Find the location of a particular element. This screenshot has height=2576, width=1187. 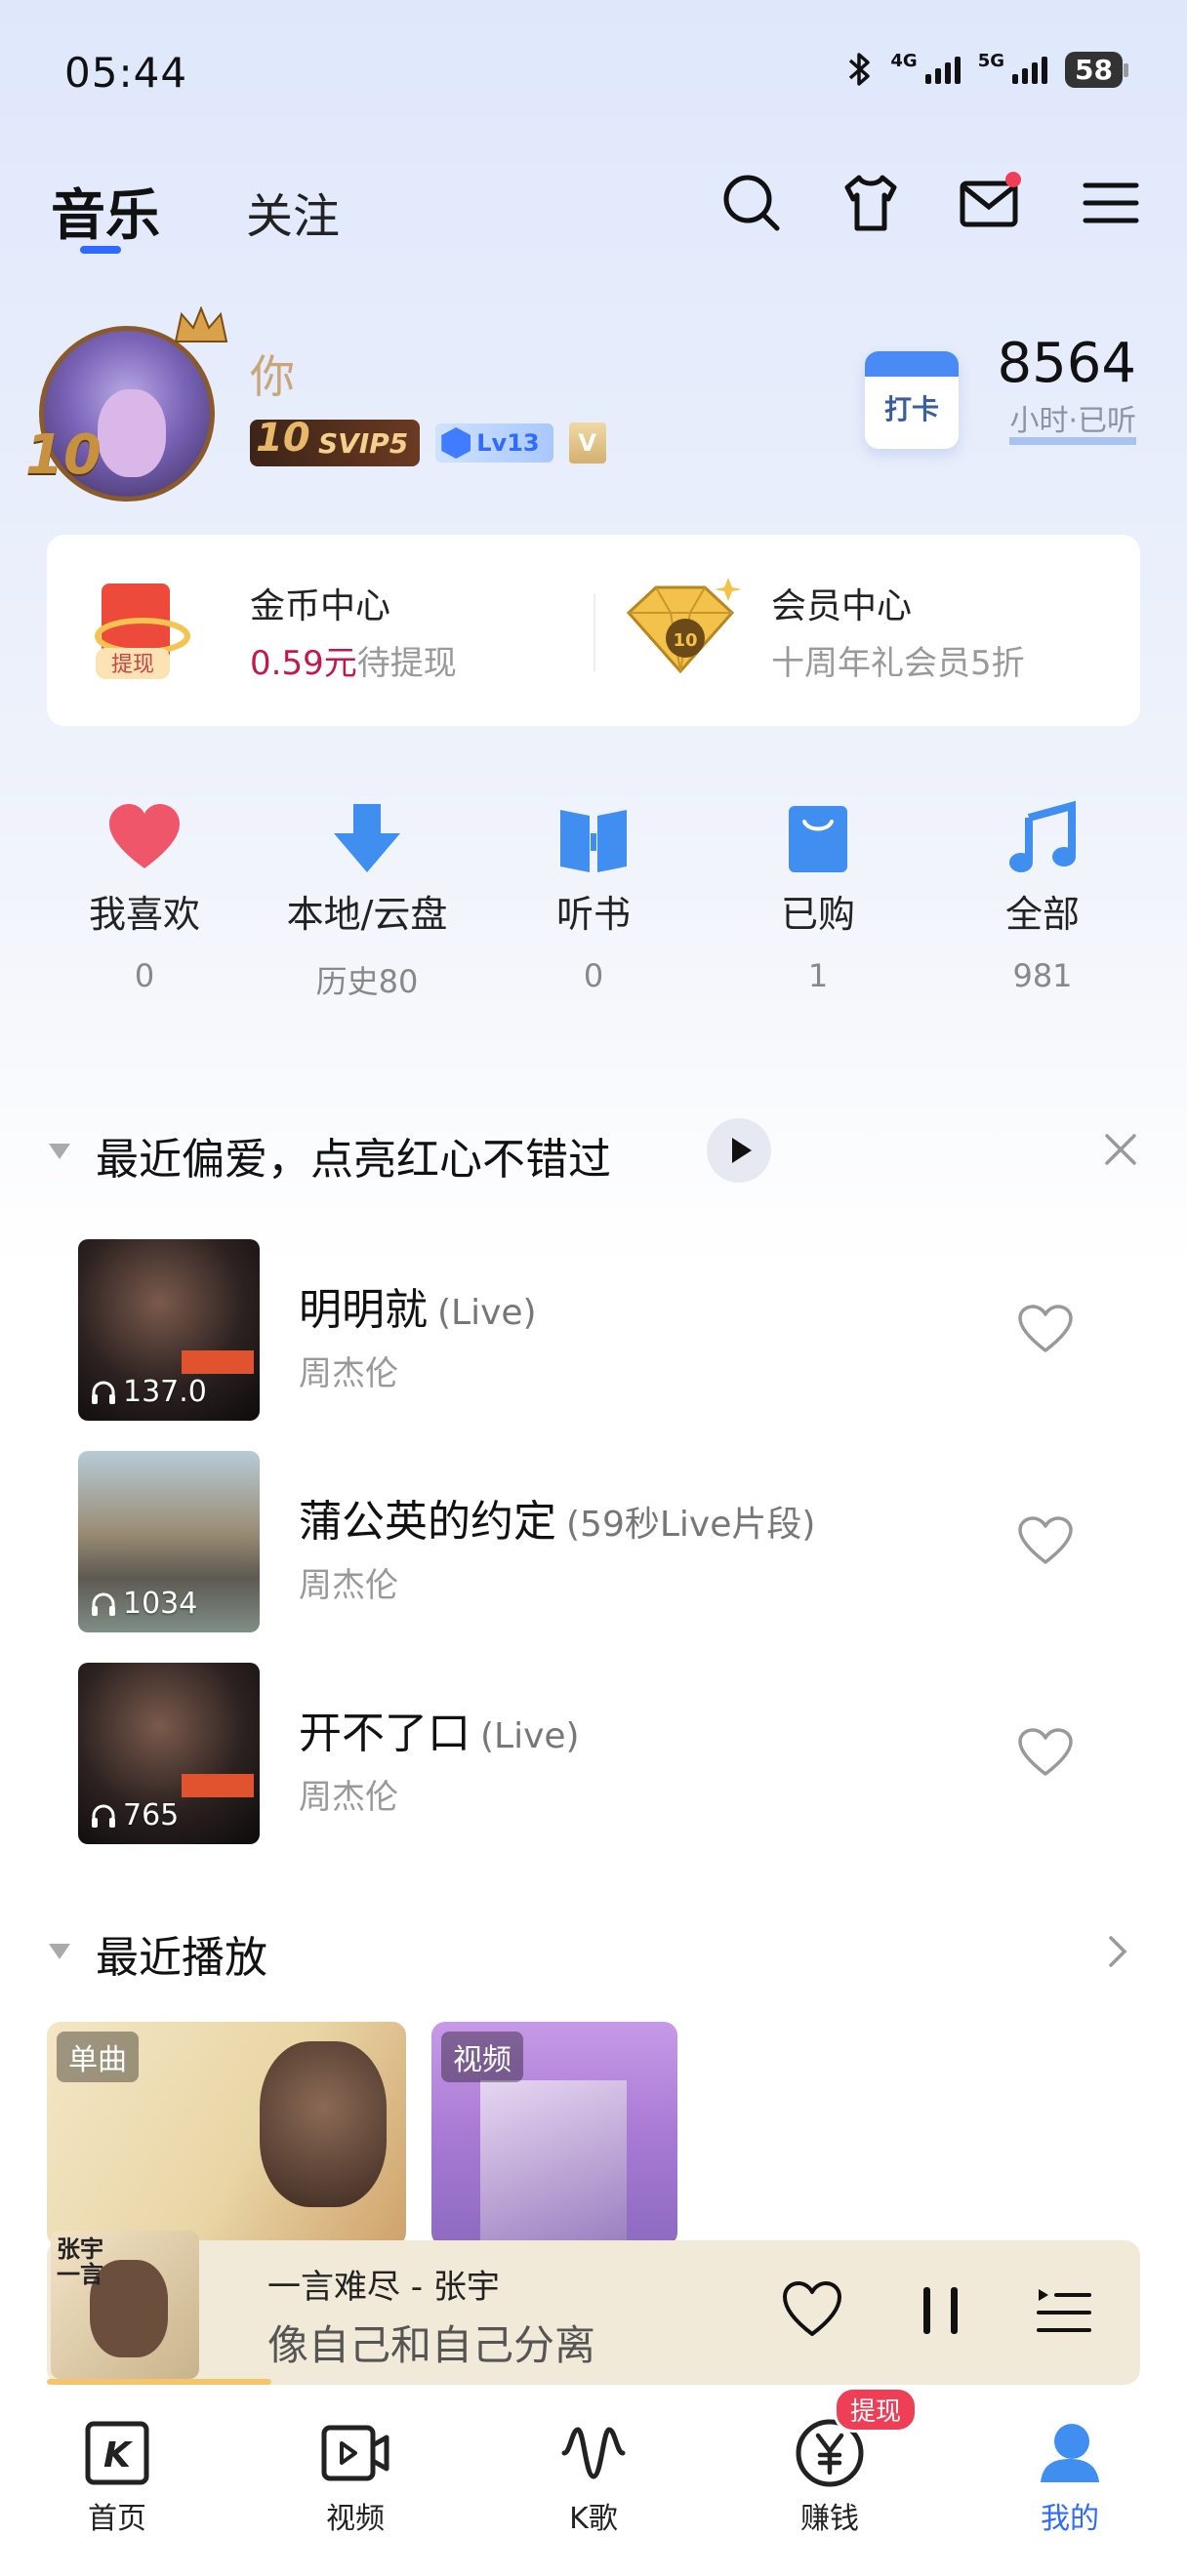

player-cover: 张宇 一言 is located at coordinates (125, 2305).